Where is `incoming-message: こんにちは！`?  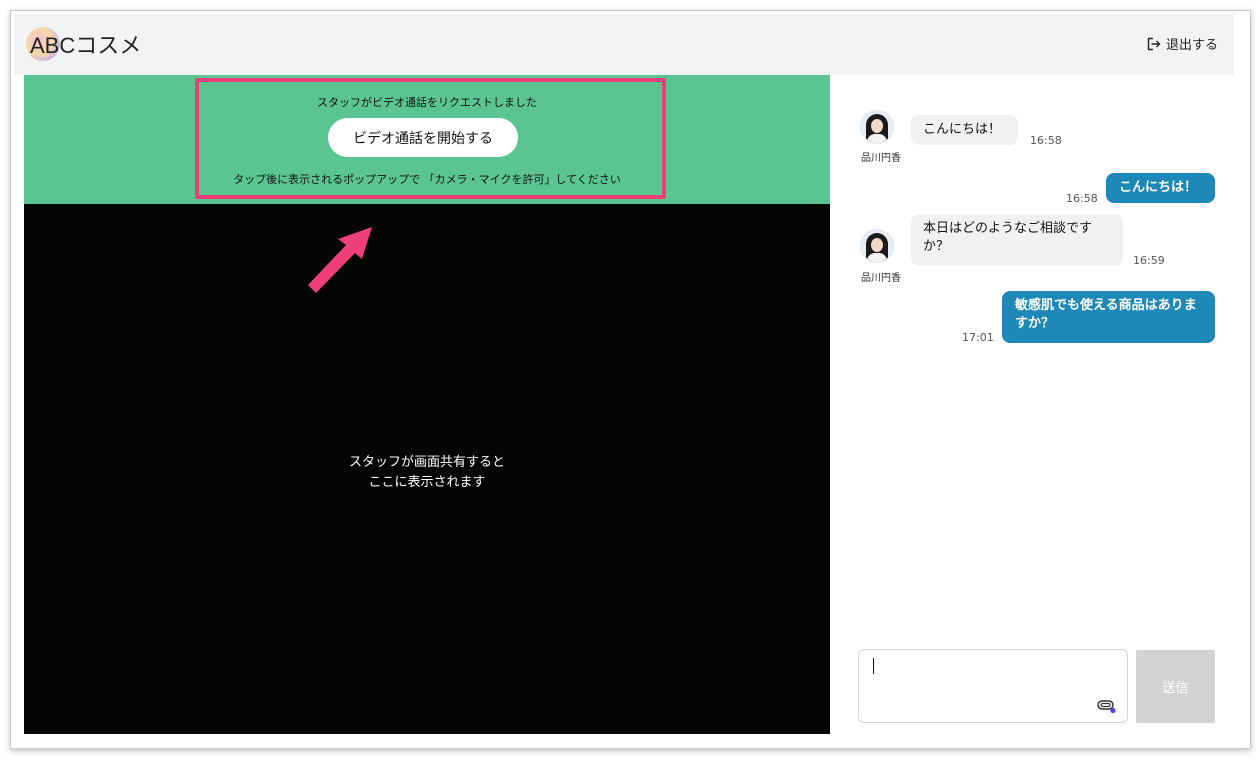
incoming-message: こんにちは！ is located at coordinates (964, 130).